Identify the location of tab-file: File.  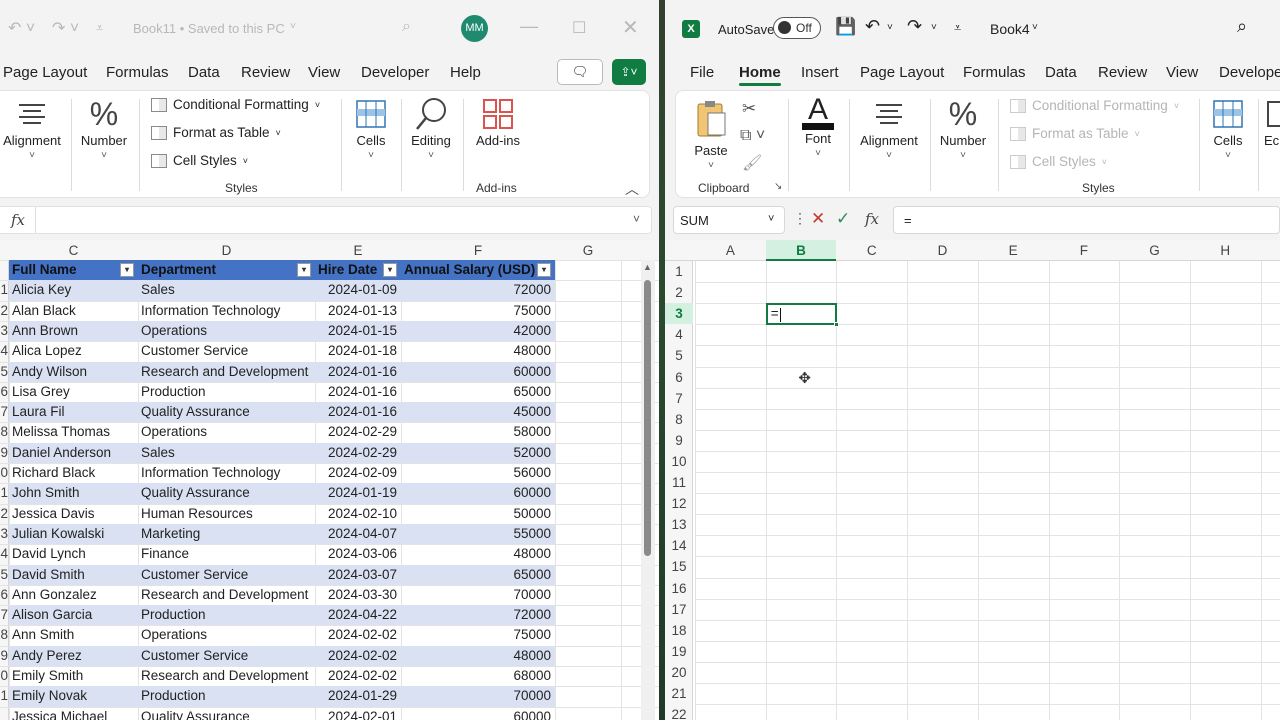
(702, 72).